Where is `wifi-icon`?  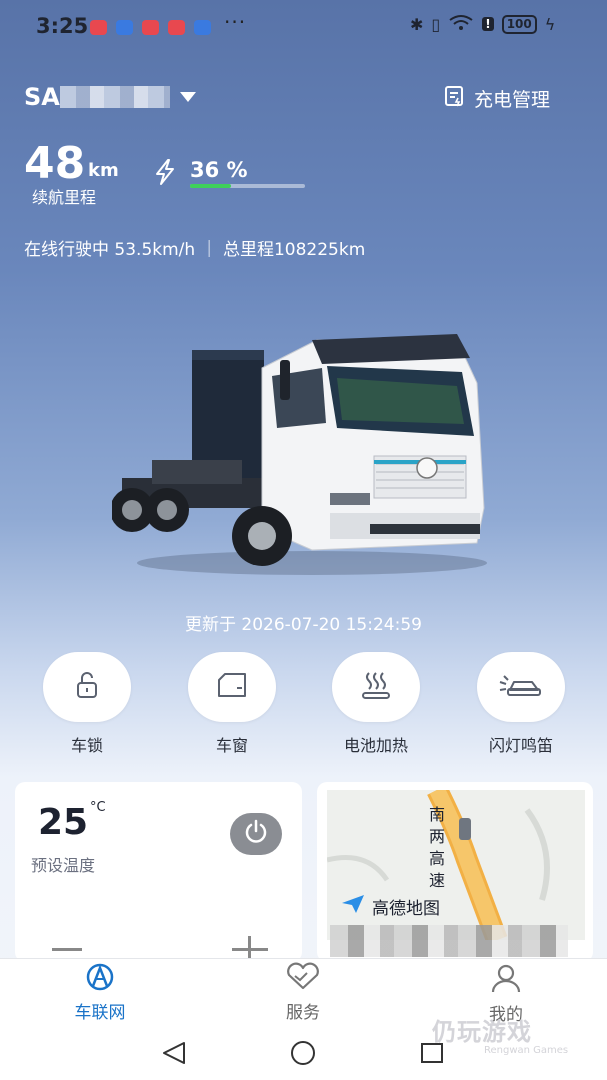
wifi-icon is located at coordinates (461, 24).